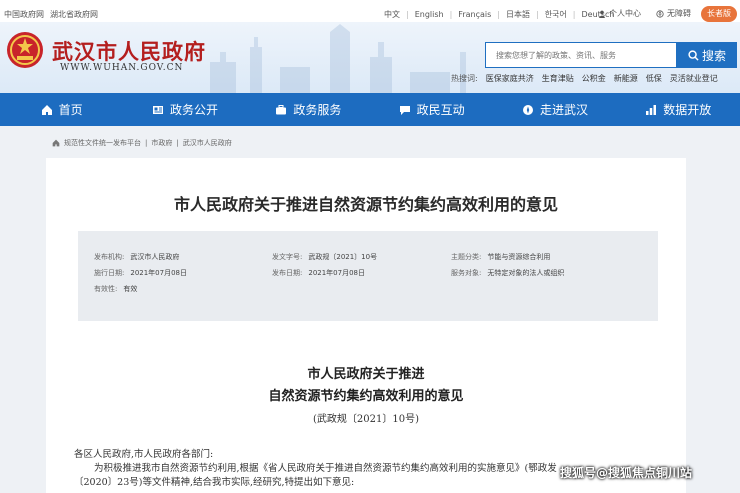 The height and width of the screenshot is (493, 740). What do you see at coordinates (157, 109) in the screenshot?
I see `news-icon` at bounding box center [157, 109].